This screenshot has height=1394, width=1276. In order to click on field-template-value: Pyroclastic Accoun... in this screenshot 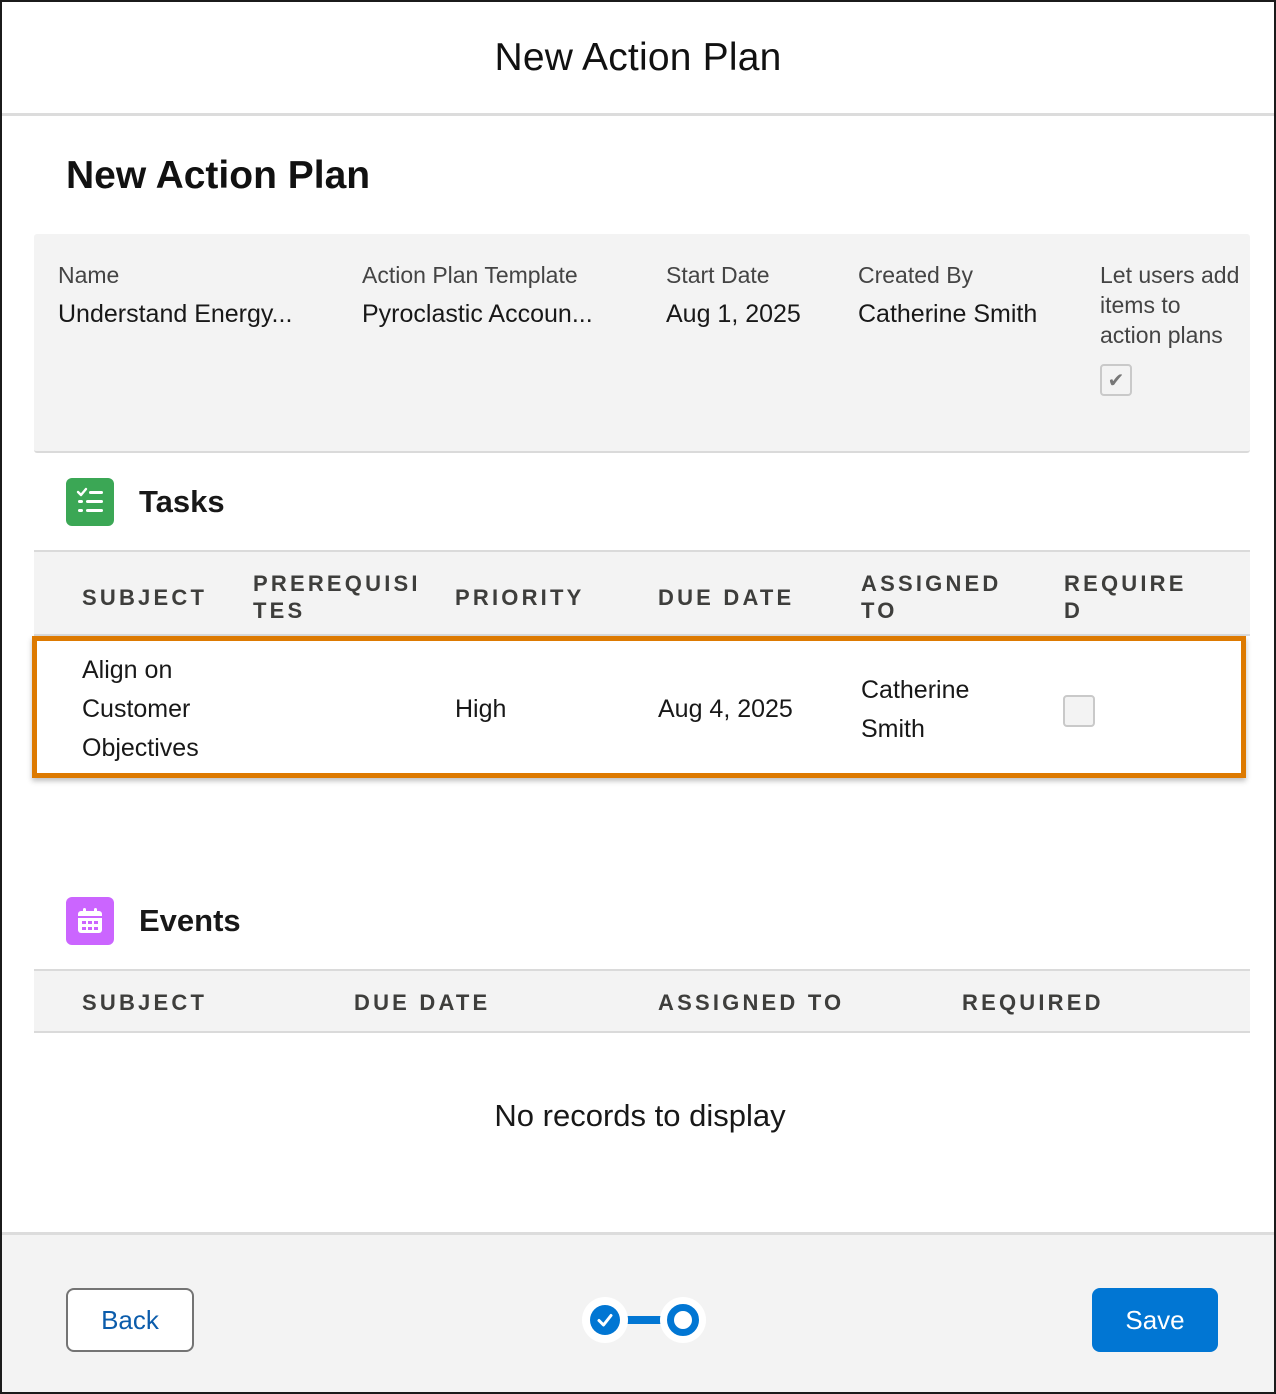, I will do `click(477, 314)`.